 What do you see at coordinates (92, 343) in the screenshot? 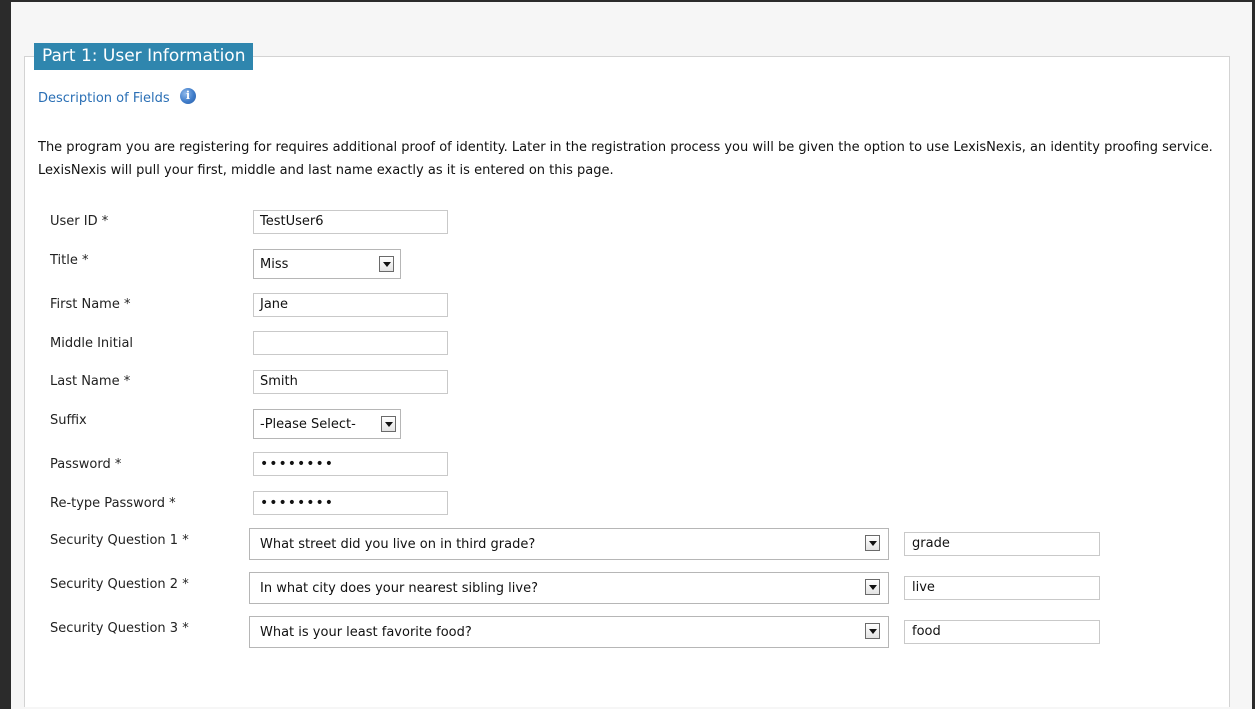
I see `middle-initial-label: Middle Initial` at bounding box center [92, 343].